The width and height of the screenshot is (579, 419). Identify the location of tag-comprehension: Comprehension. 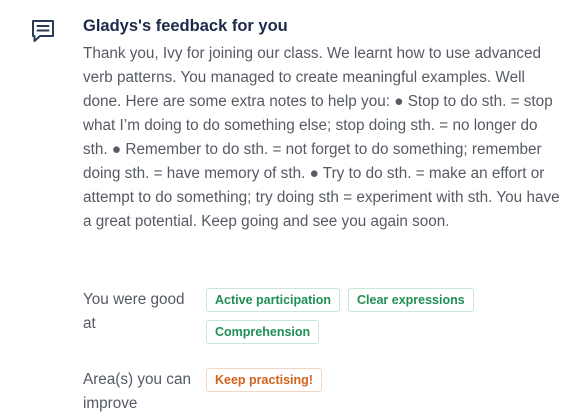
(263, 332).